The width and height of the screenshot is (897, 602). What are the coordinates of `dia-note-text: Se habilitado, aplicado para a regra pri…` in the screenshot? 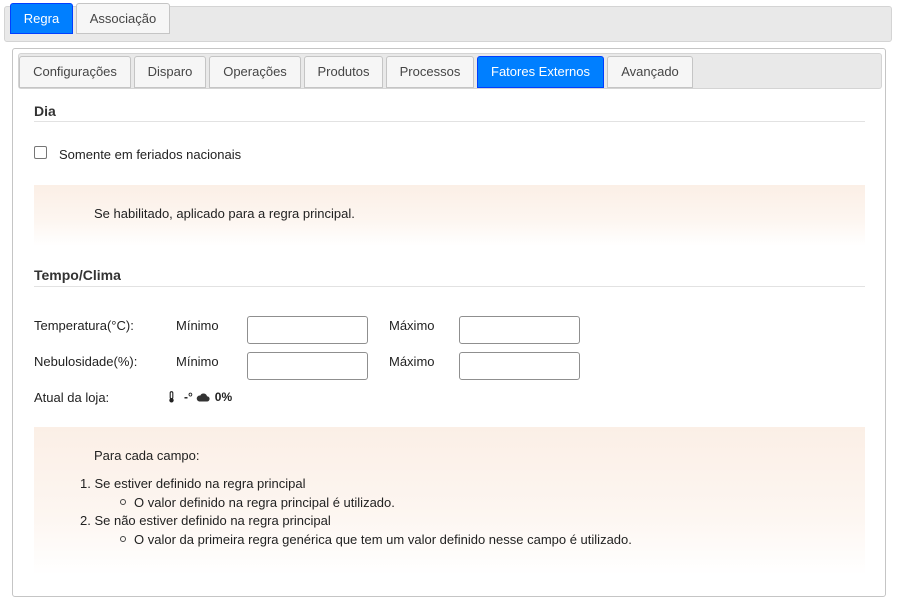 It's located at (224, 213).